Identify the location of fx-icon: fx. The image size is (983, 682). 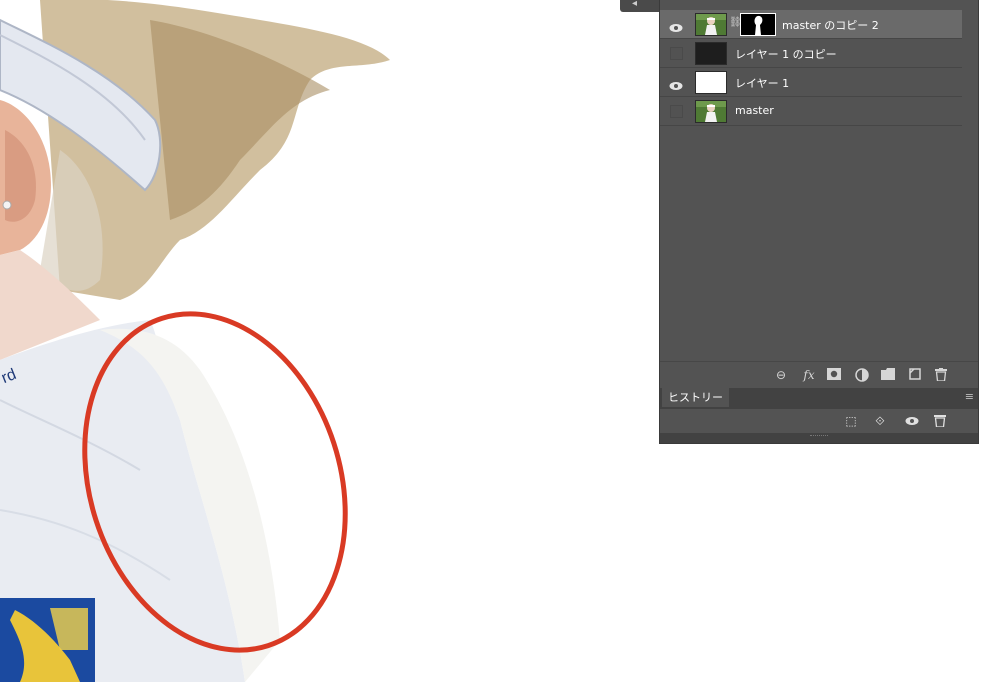
(809, 375).